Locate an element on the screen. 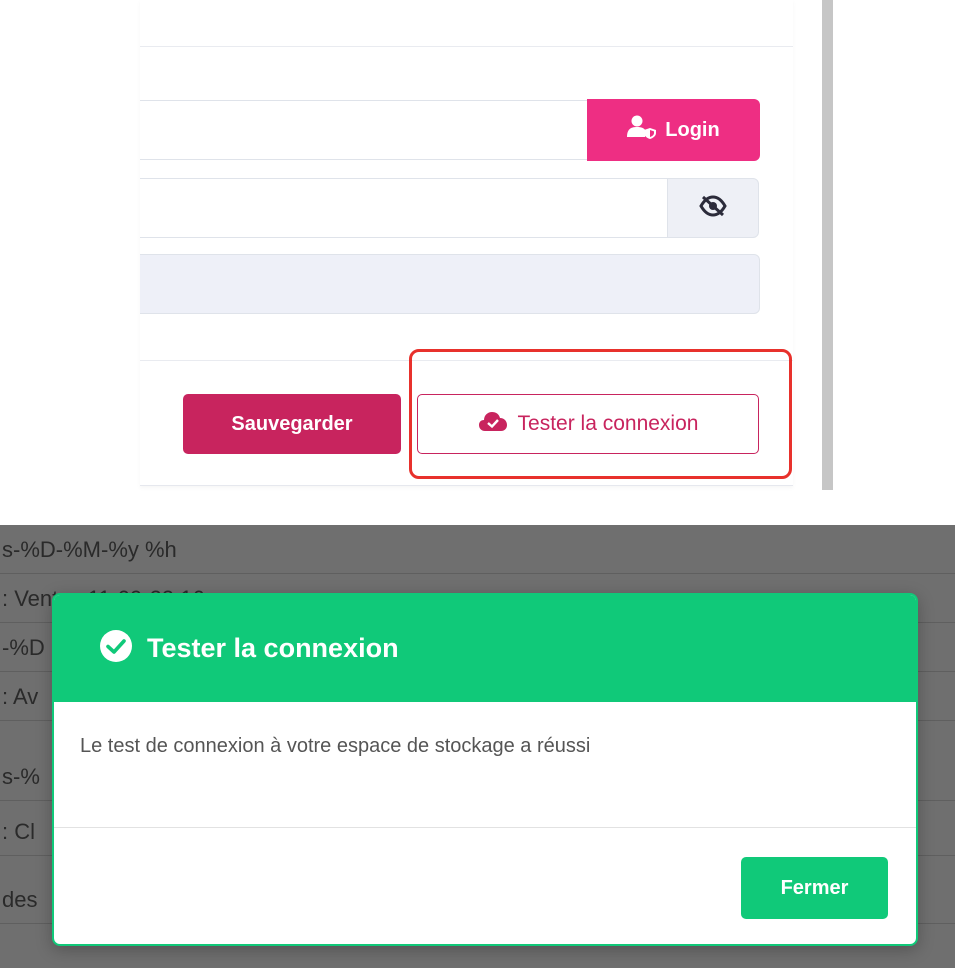  card-footer-divider is located at coordinates (466, 360).